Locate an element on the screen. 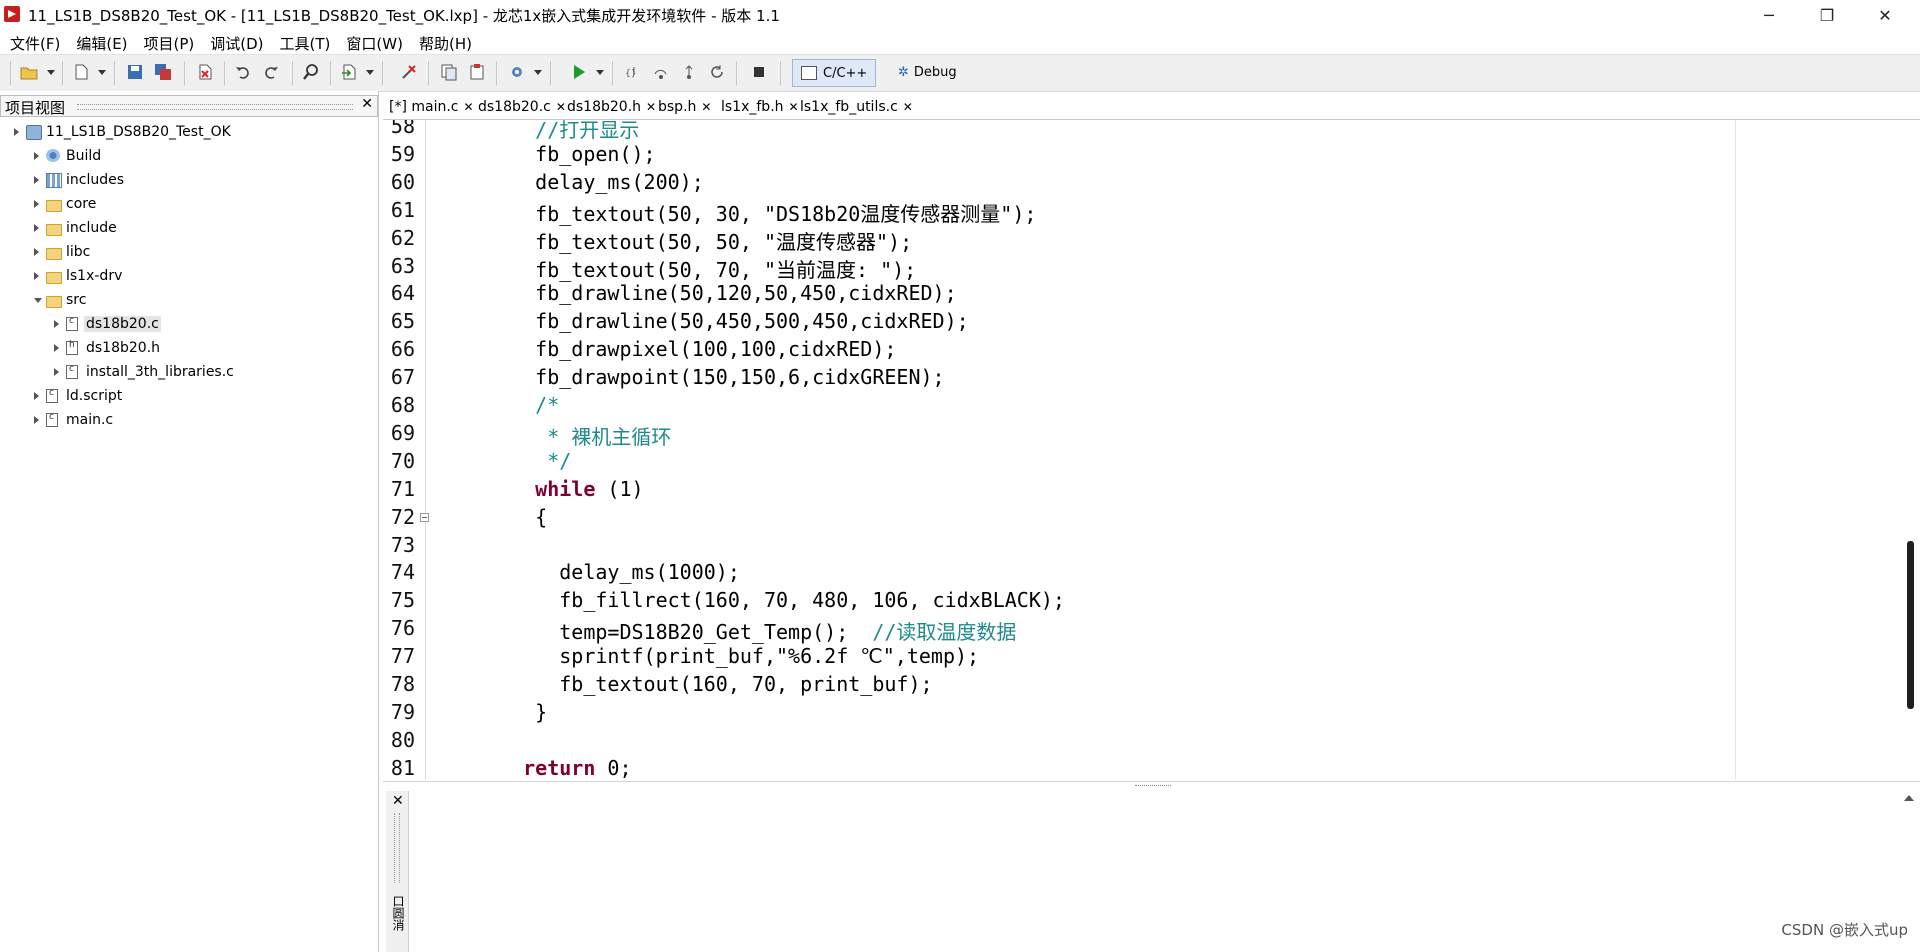 This screenshot has width=1920, height=952. menu-project: 项目(P) is located at coordinates (169, 42).